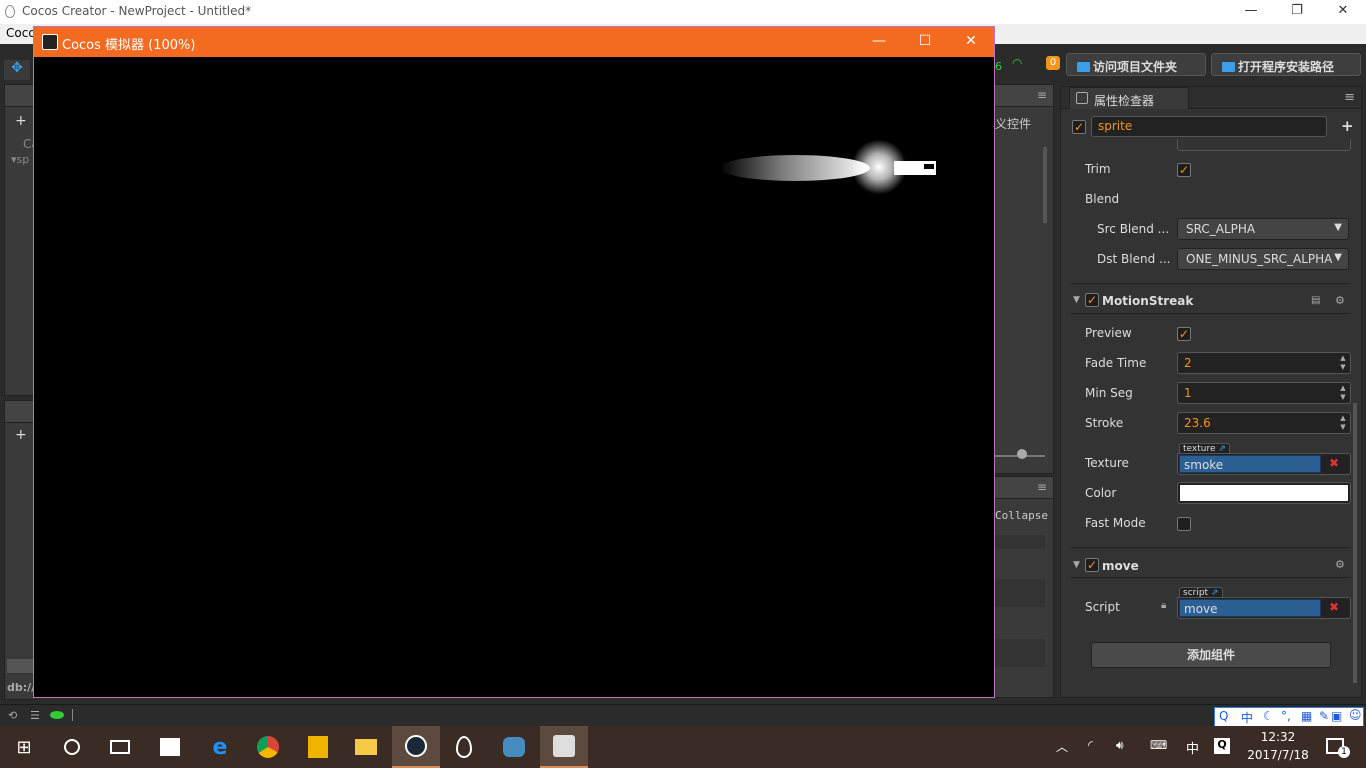 The image size is (1366, 768). What do you see at coordinates (1278, 755) in the screenshot?
I see `clock-date: 2017/7/18` at bounding box center [1278, 755].